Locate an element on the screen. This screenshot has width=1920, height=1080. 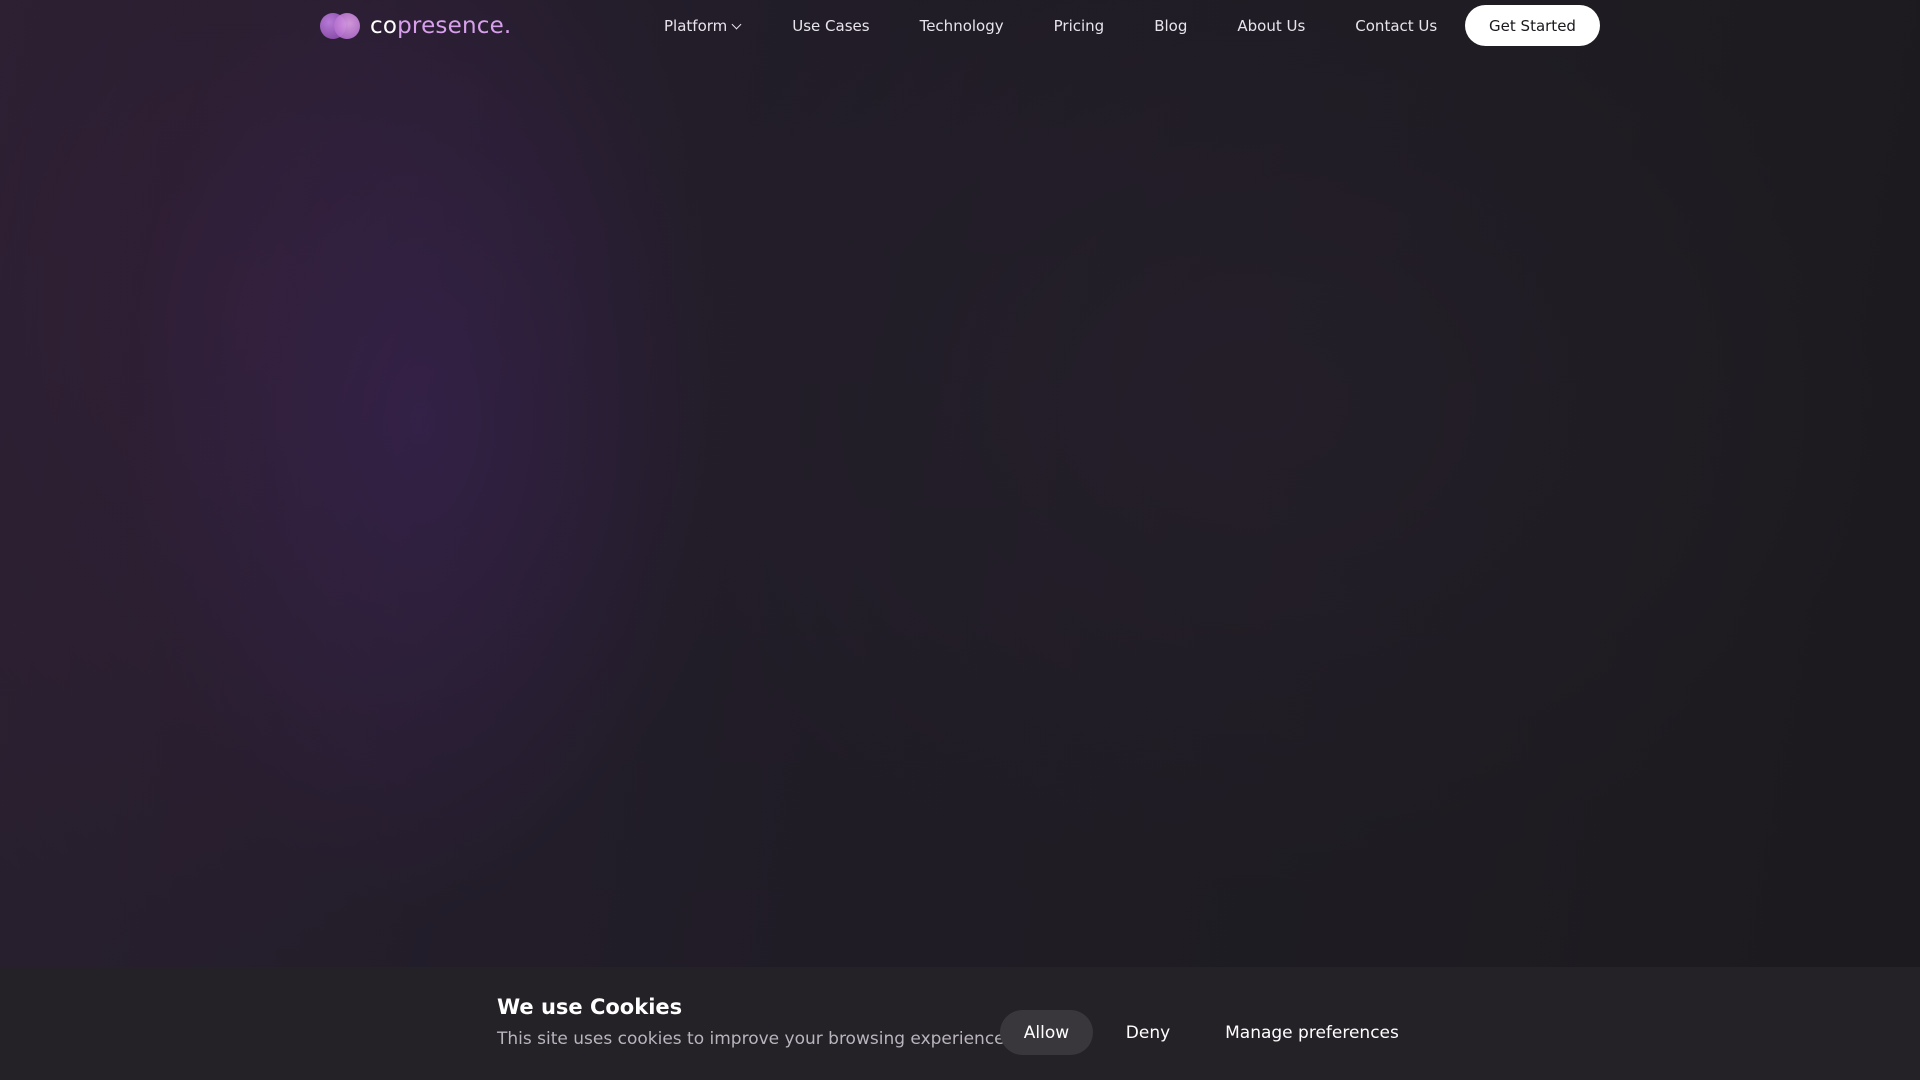
nav-item-contact-us: Contact Us is located at coordinates (1396, 26).